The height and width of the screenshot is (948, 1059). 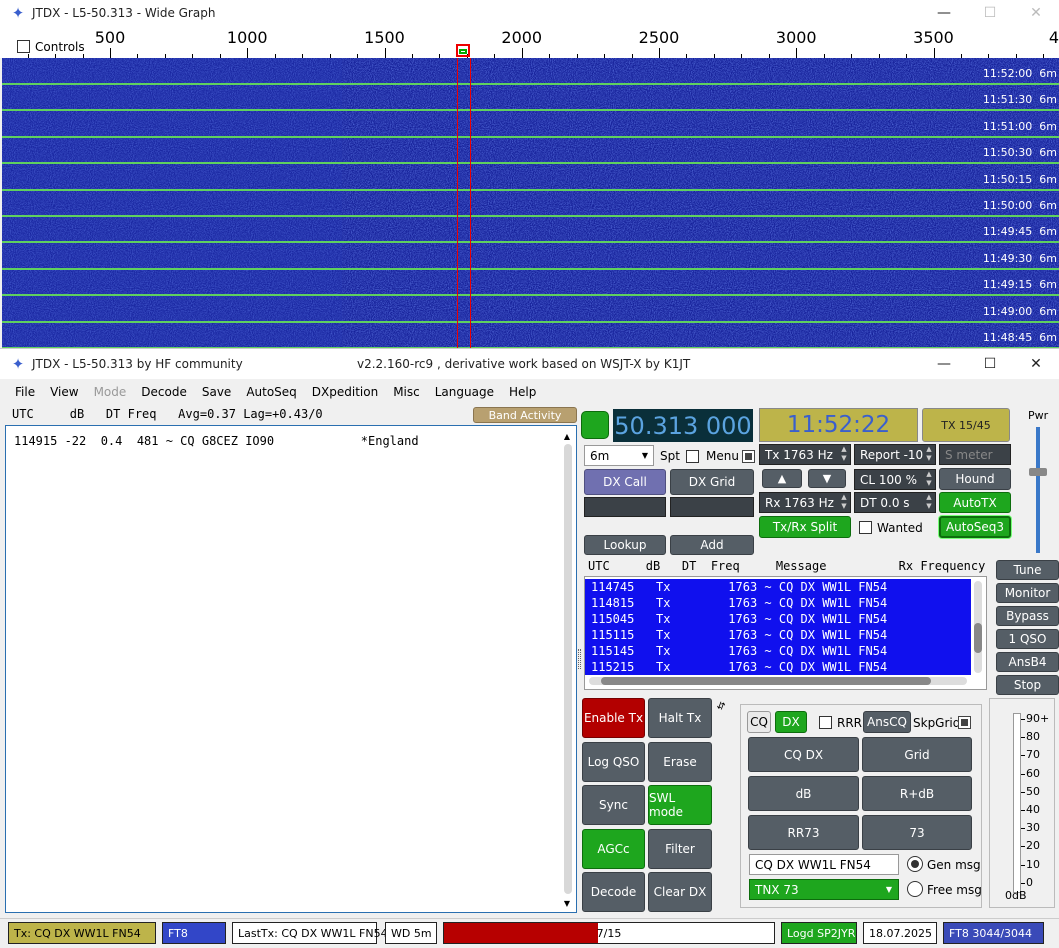 I want to click on scroll-up-icon: ▲, so click(x=567, y=436).